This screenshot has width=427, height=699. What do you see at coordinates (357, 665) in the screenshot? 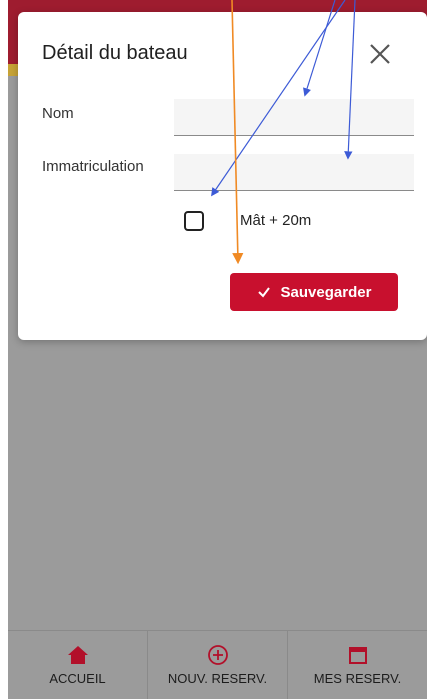
I see `nav-item-my-reservations: MES RESERV.` at bounding box center [357, 665].